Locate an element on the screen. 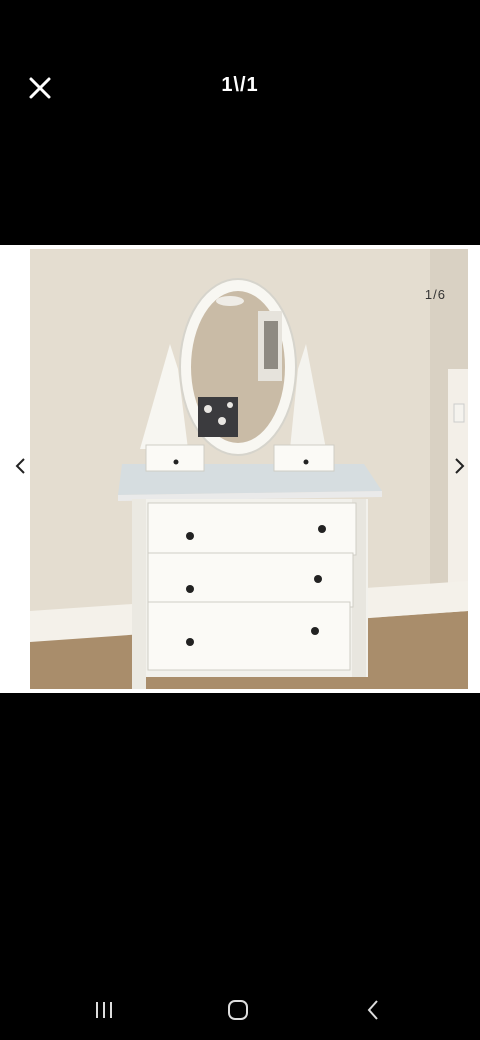 The height and width of the screenshot is (1040, 480). chevron-right-icon is located at coordinates (460, 466).